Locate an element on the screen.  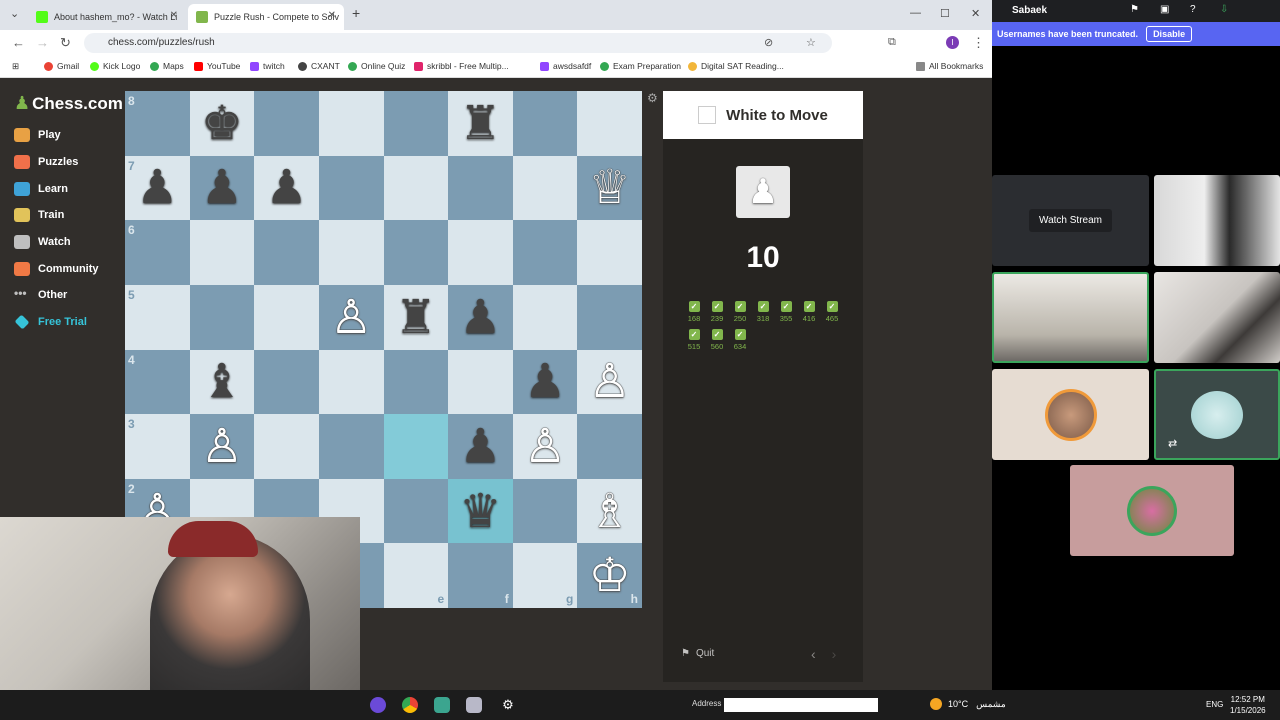
square-c6 is located at coordinates (286, 252).